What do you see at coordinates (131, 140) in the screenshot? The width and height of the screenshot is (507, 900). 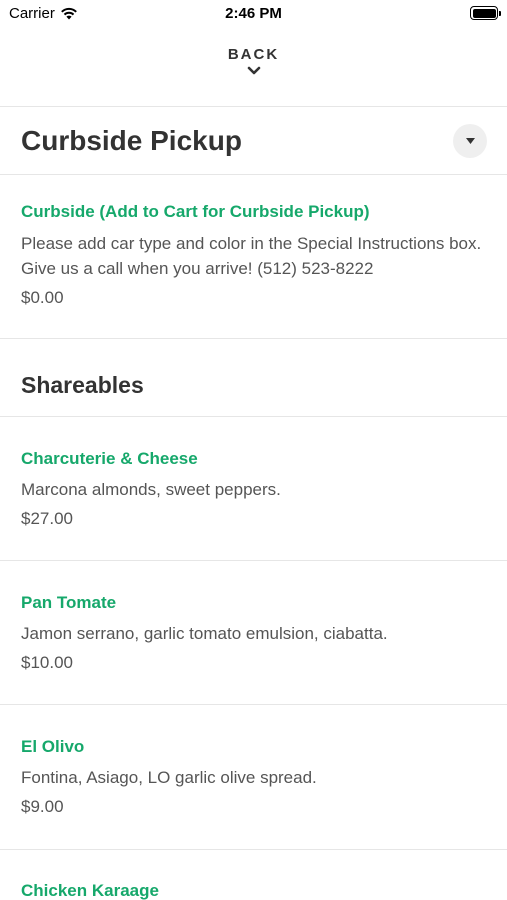 I see `section-title: Curbside Pickup` at bounding box center [131, 140].